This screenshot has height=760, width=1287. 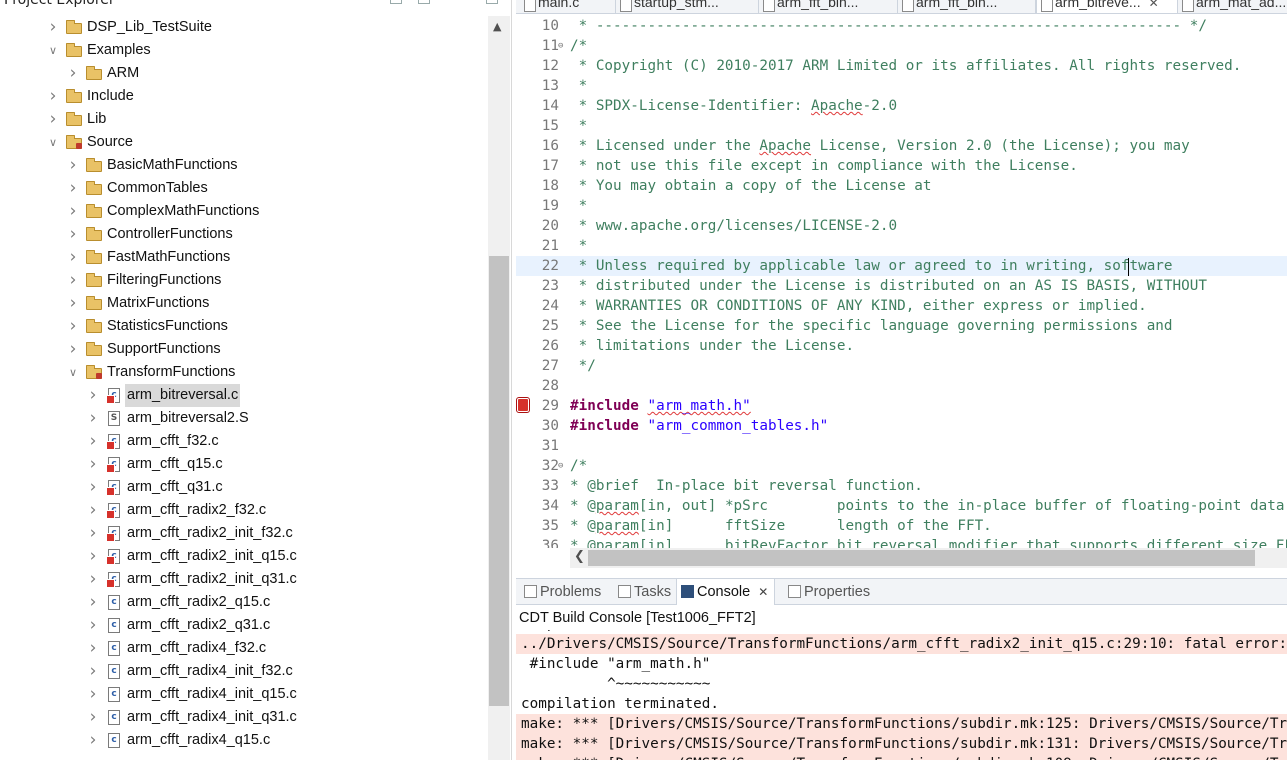 What do you see at coordinates (901, 226) in the screenshot?
I see `code-line: 20 * www.apache.org/licenses/LICENSE-2.0` at bounding box center [901, 226].